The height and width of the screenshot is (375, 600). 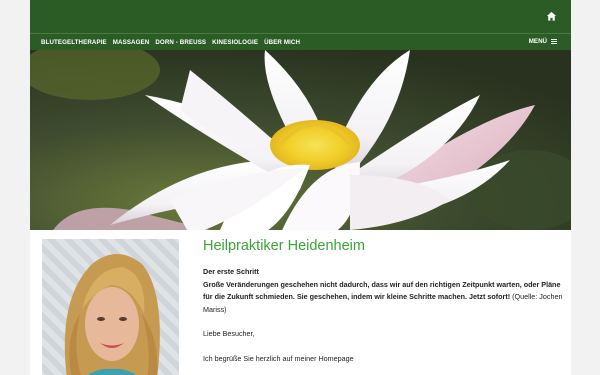 I want to click on nav-item-blutegeltherapie: BLUTEGELTHERAPIE, so click(x=74, y=42).